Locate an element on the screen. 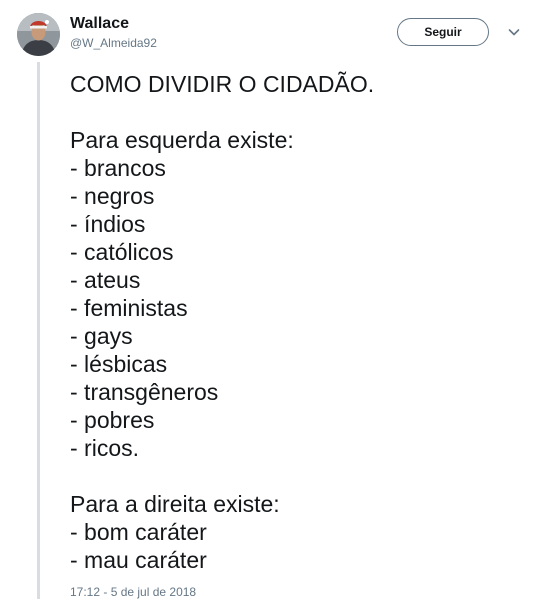 The height and width of the screenshot is (599, 550). follow-button: Seguir is located at coordinates (443, 32).